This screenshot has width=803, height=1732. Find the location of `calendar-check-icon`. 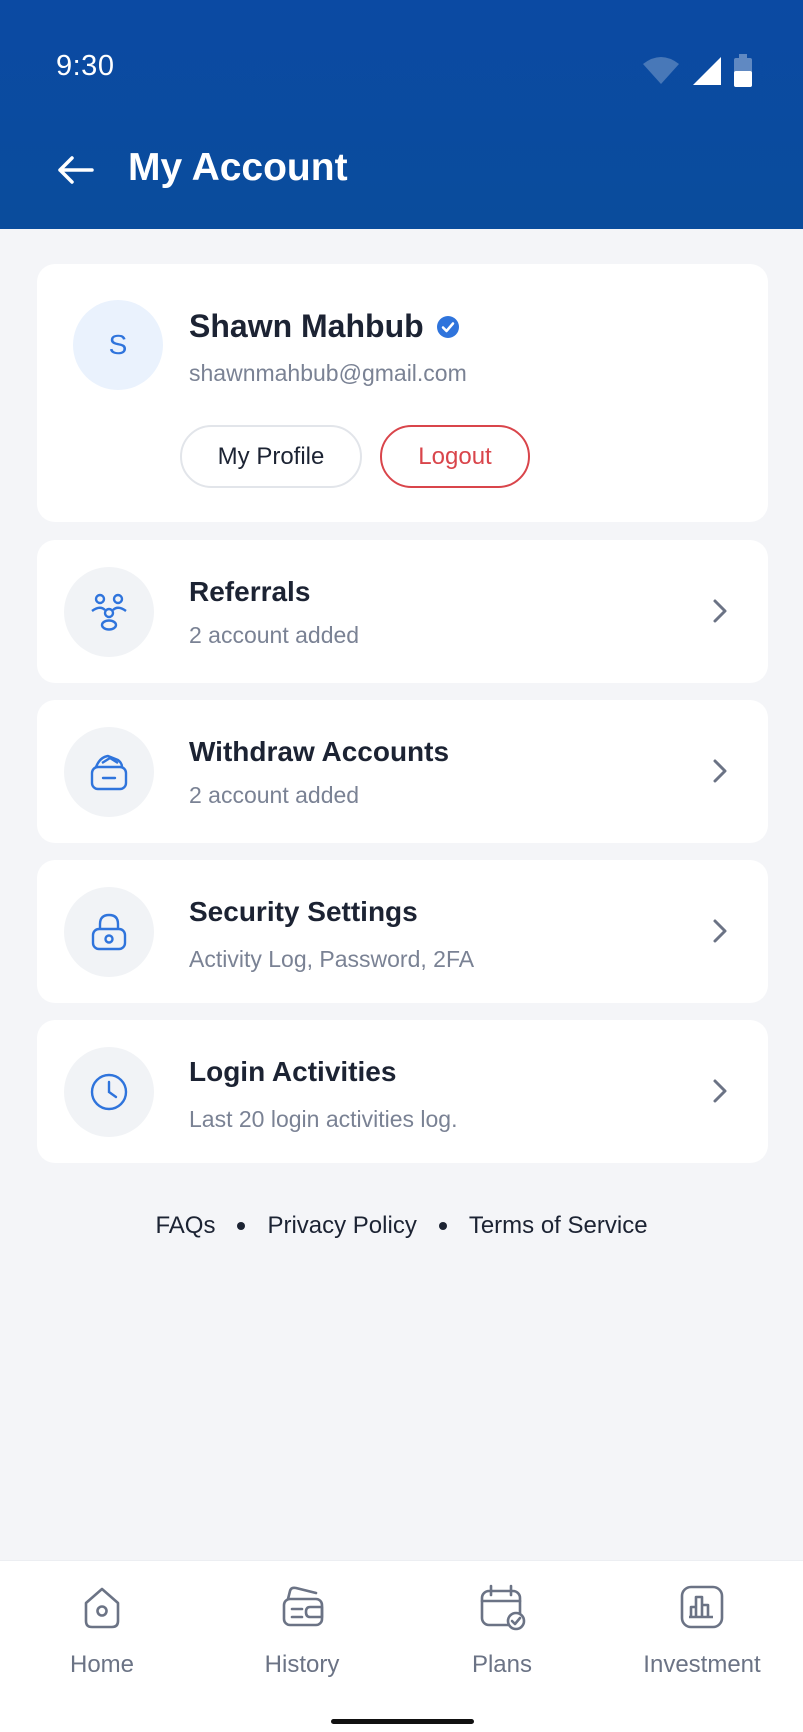

calendar-check-icon is located at coordinates (503, 1607).